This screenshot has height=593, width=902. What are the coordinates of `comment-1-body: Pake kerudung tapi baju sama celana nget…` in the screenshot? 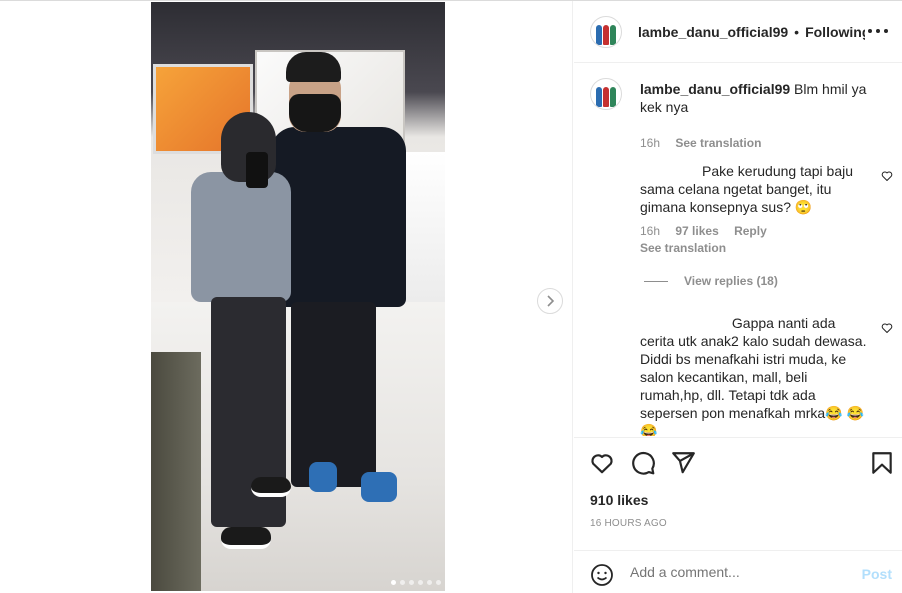 It's located at (746, 189).